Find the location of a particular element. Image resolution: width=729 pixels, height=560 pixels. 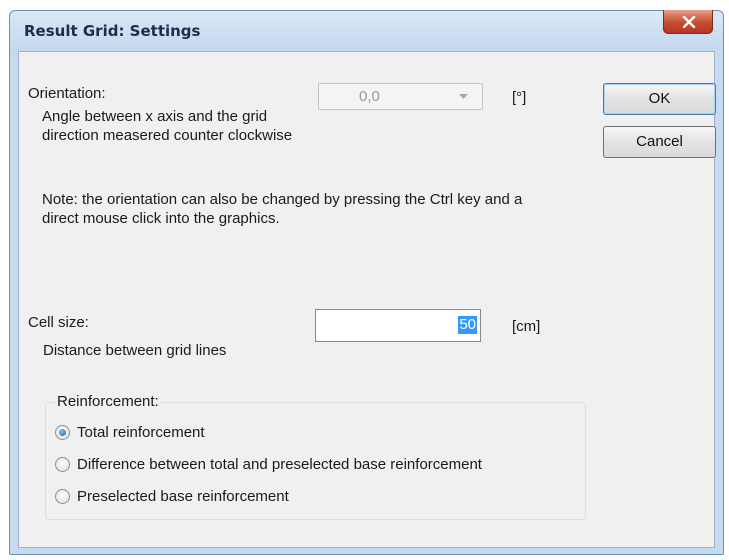

radio-button-checked is located at coordinates (62, 432).